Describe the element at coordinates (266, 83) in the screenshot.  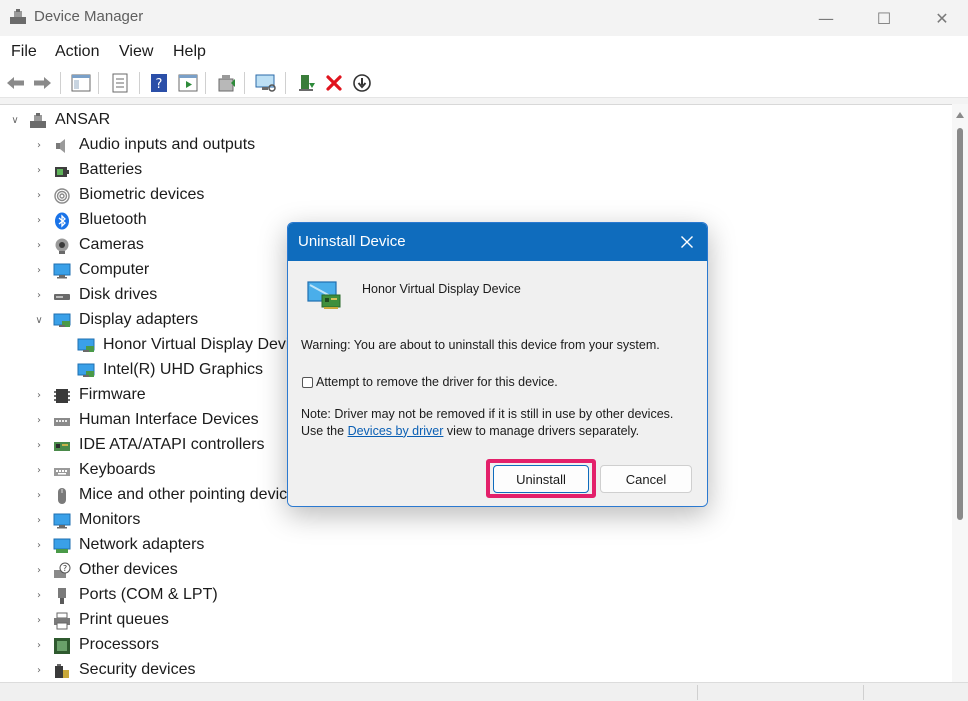
I see `scan-hardware-icon` at that location.